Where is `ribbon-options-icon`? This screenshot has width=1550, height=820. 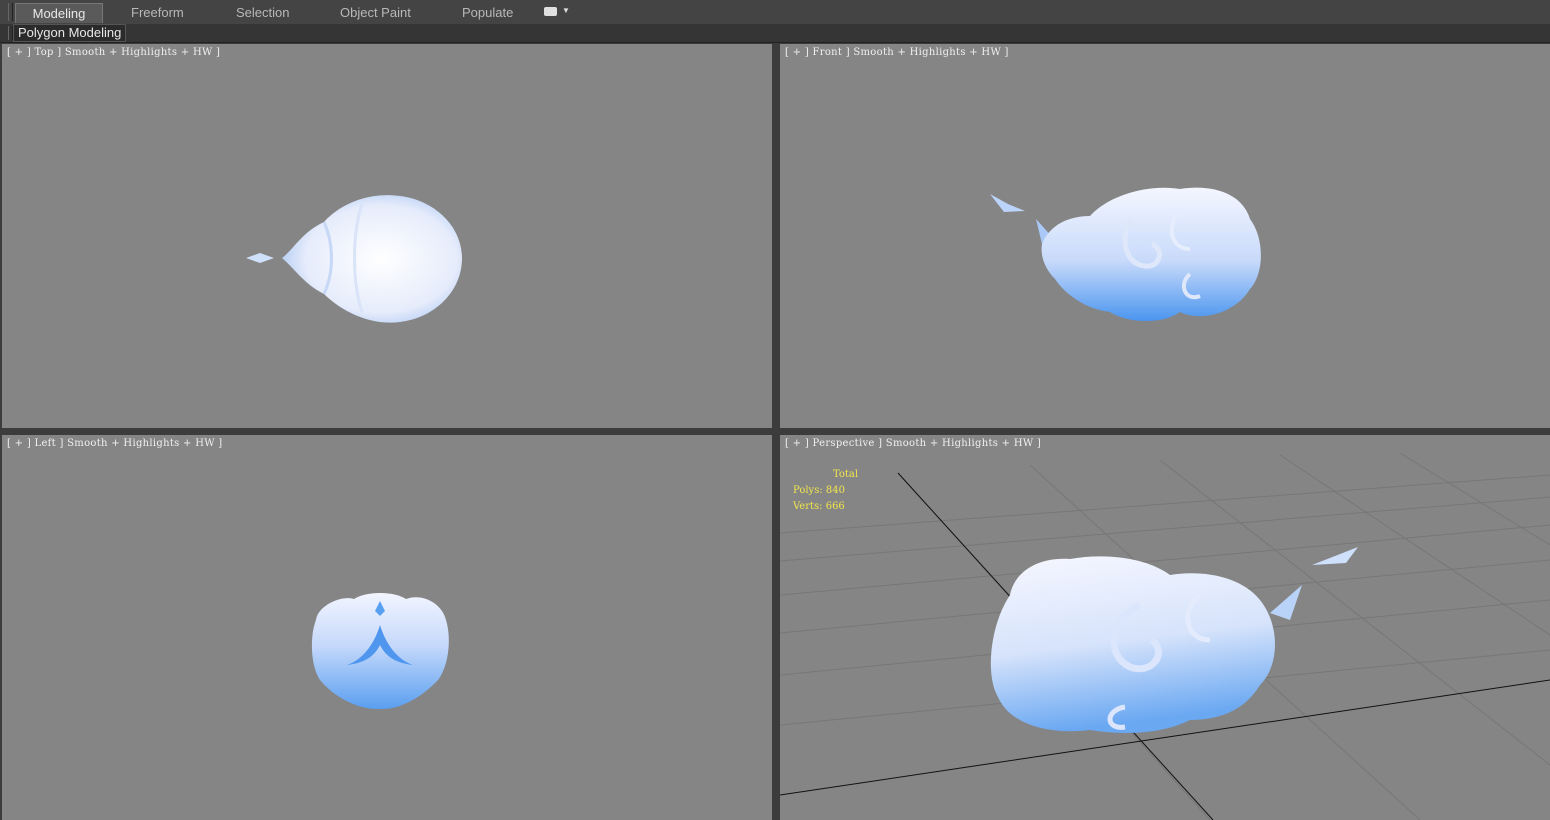 ribbon-options-icon is located at coordinates (550, 11).